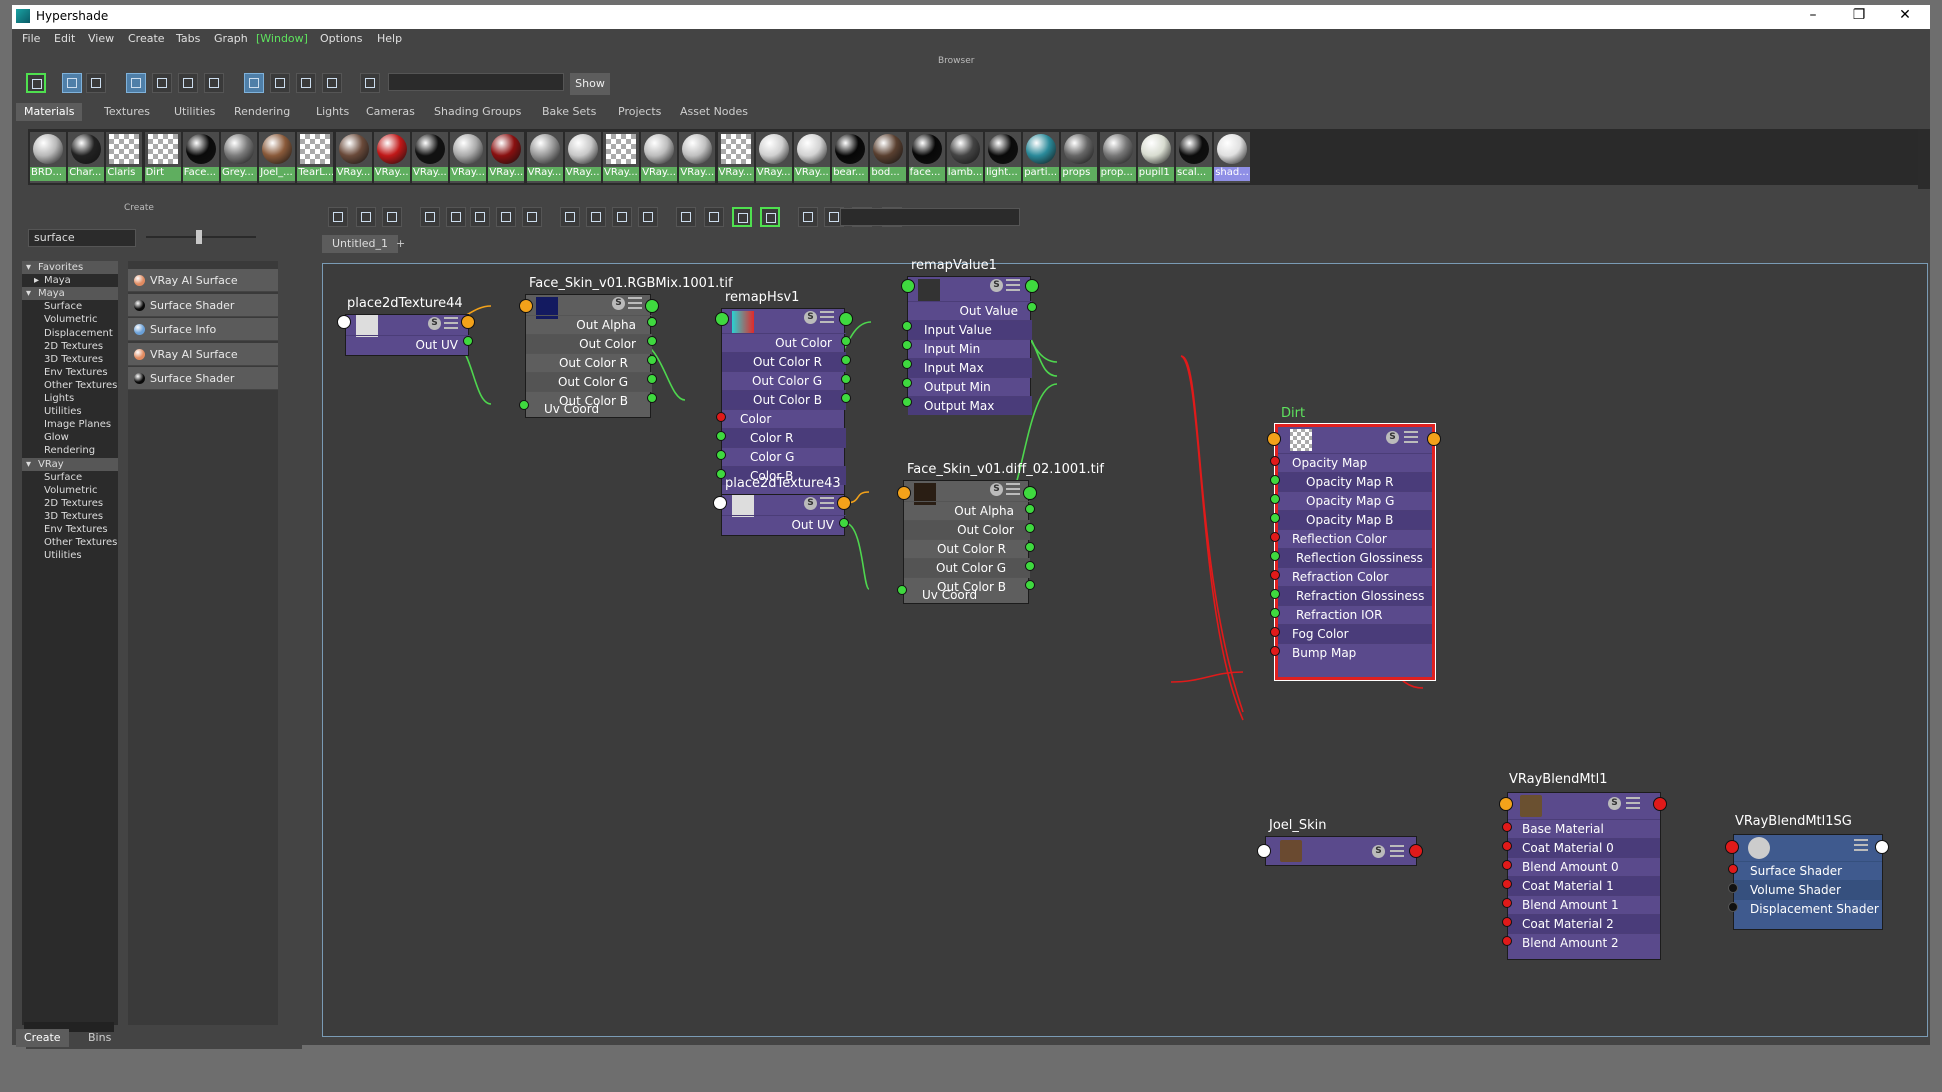 This screenshot has width=1942, height=1092. What do you see at coordinates (389, 38) in the screenshot?
I see `menu-help: Help` at bounding box center [389, 38].